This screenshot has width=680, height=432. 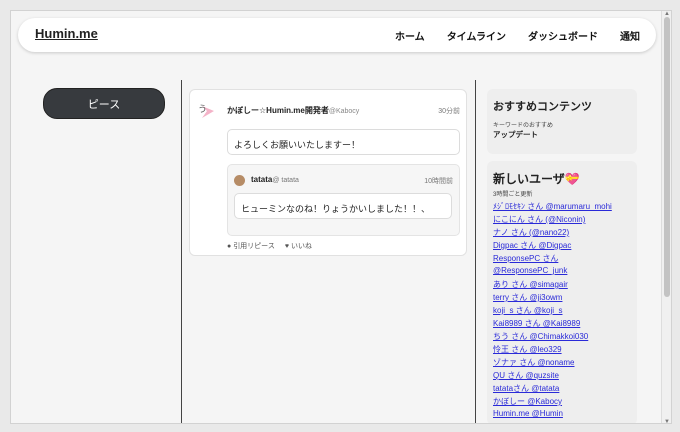 What do you see at coordinates (552, 337) in the screenshot?
I see `user-link: ちう さん @Chimakkoi030` at bounding box center [552, 337].